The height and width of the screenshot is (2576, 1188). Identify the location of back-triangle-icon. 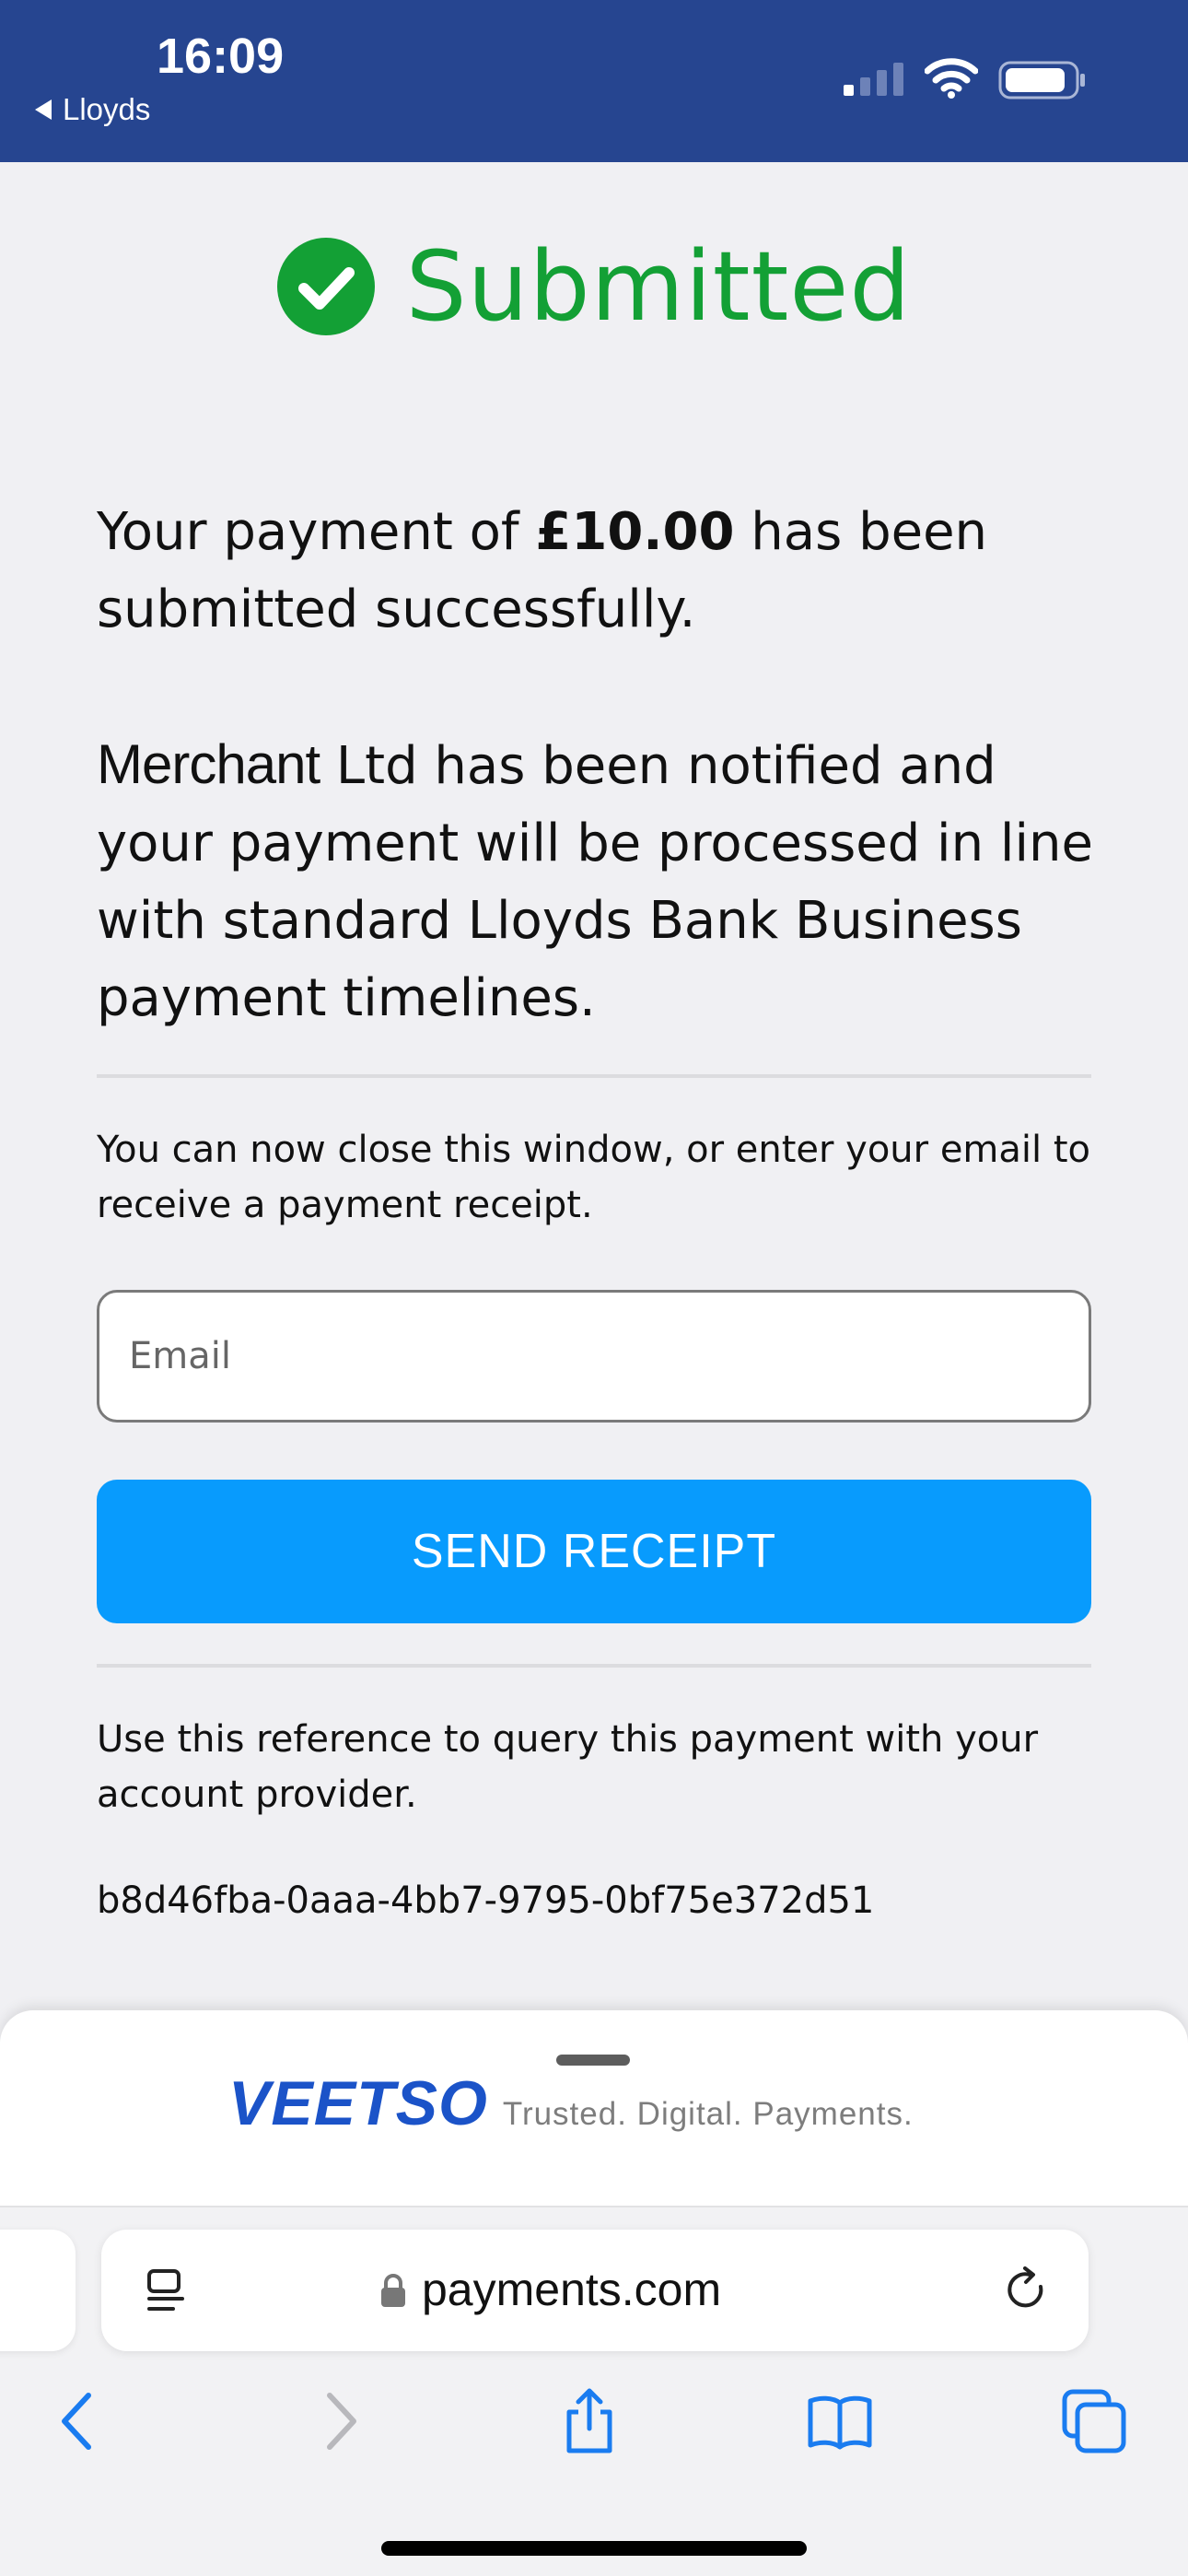
(43, 110).